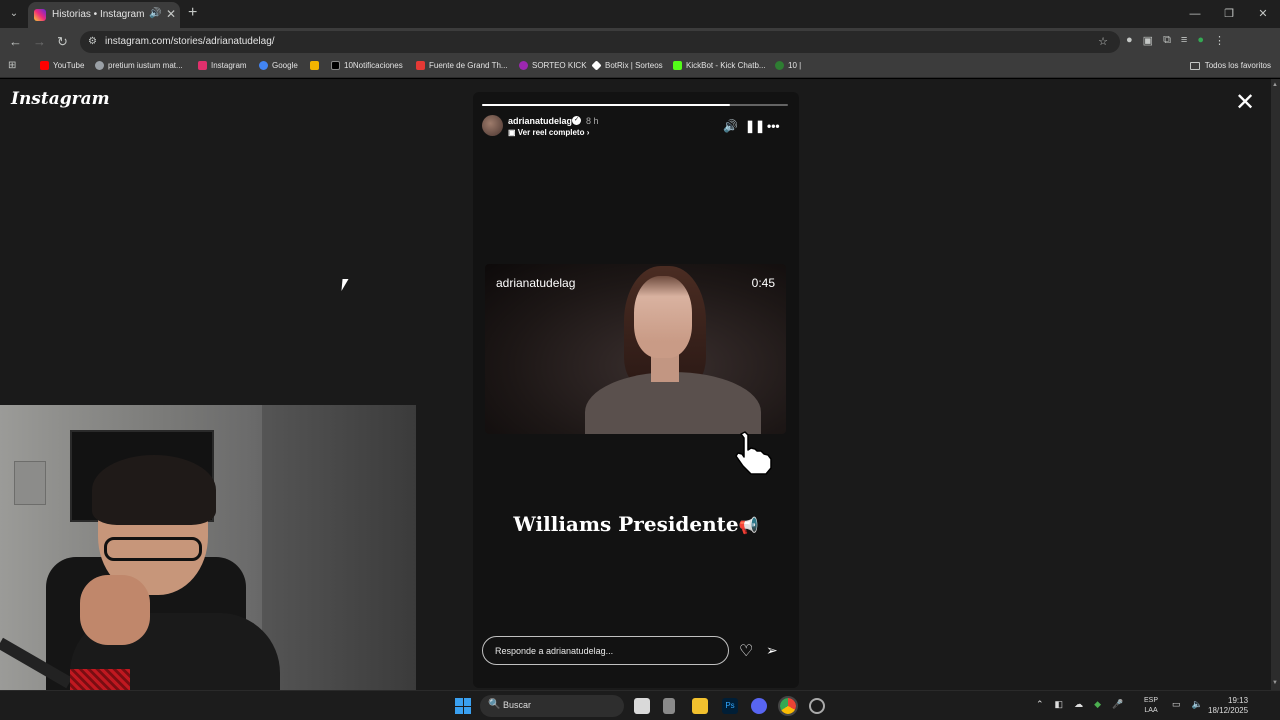 This screenshot has height=720, width=1280. Describe the element at coordinates (367, 65) in the screenshot. I see `bookmark-10notificaciones: 10Notificaciones` at that location.